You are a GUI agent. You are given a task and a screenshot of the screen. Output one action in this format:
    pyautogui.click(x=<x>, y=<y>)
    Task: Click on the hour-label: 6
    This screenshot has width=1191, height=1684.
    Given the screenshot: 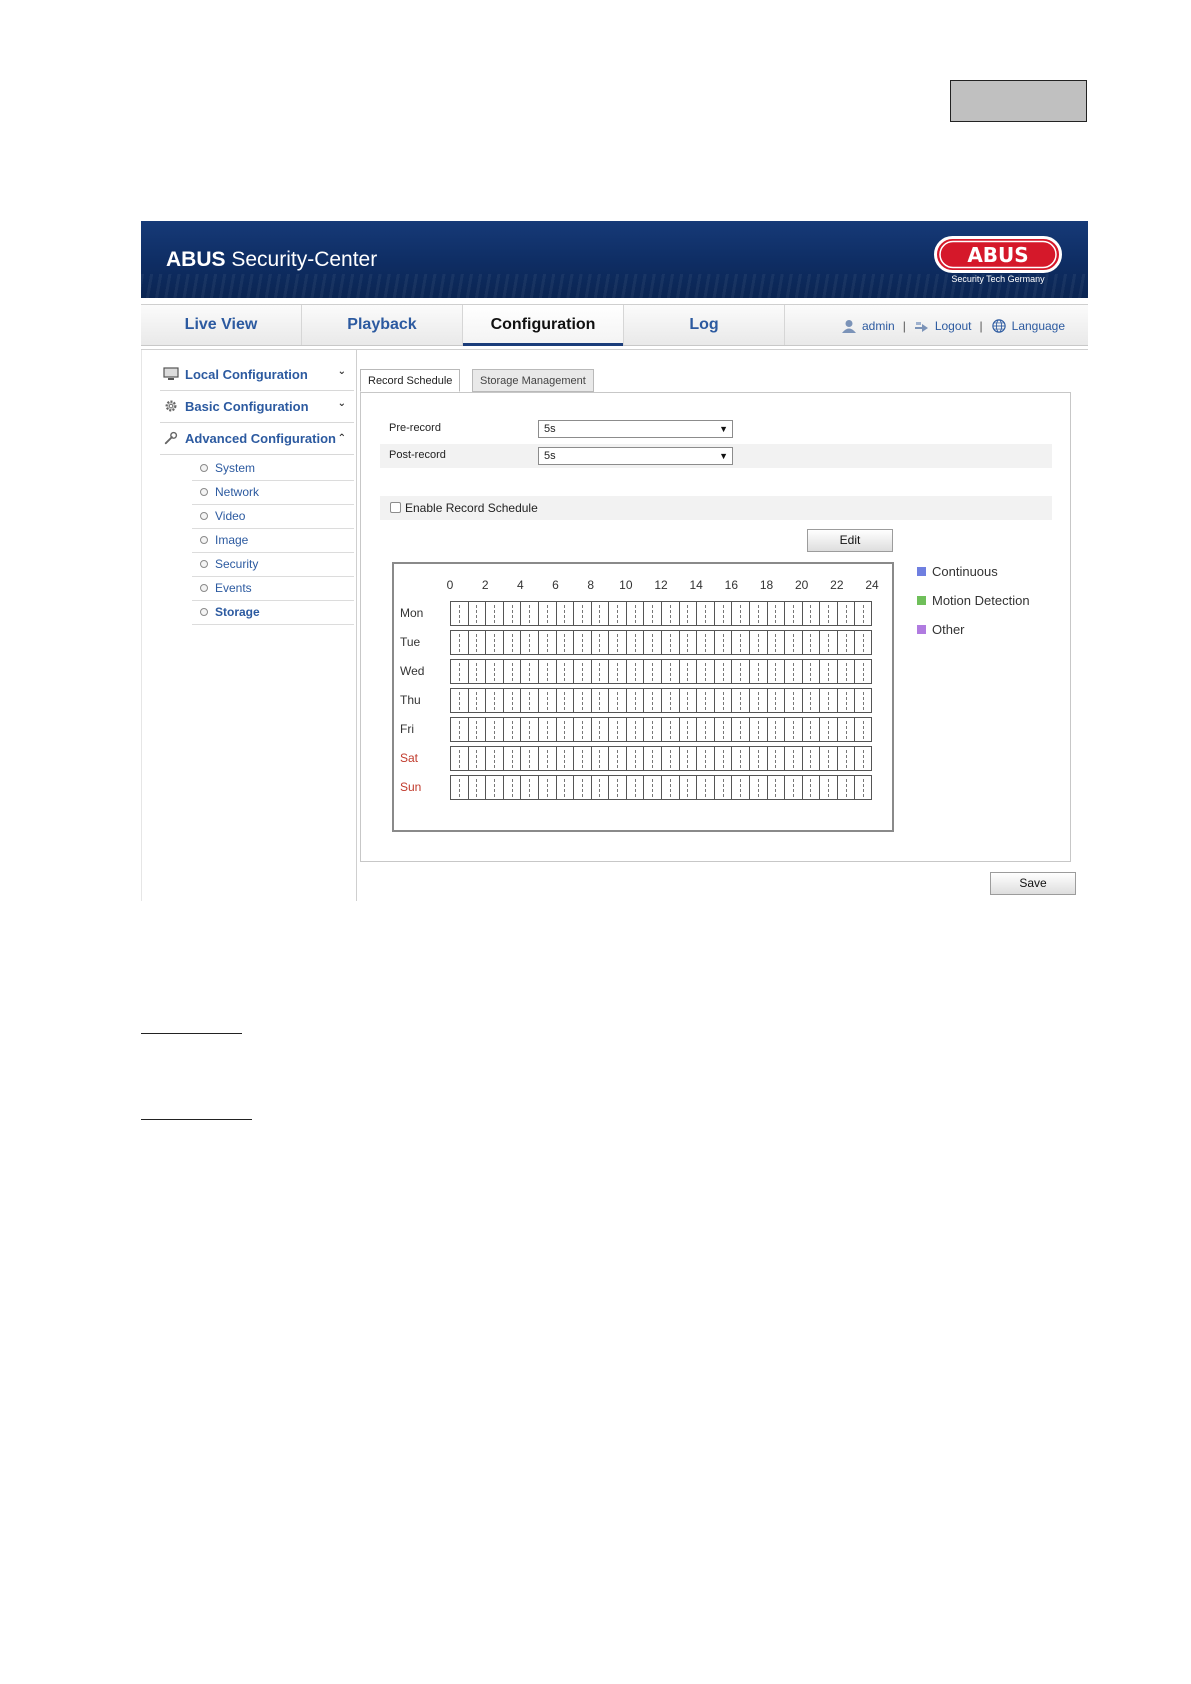 What is the action you would take?
    pyautogui.click(x=555, y=585)
    